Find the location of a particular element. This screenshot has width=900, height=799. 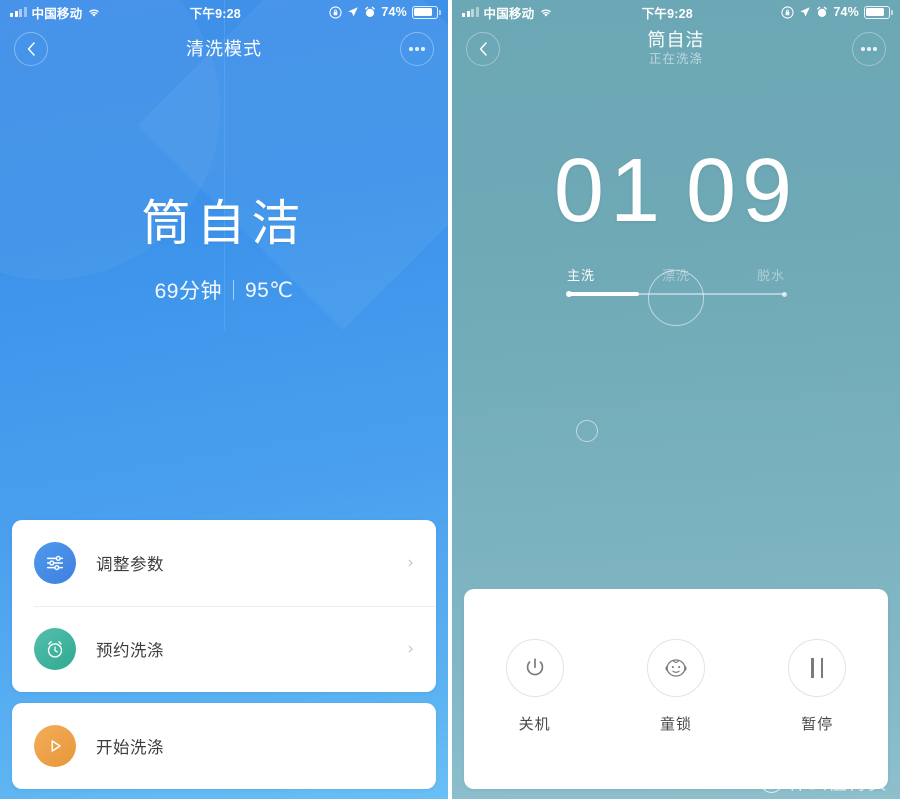

right-nav-bar: 筒自洁 正在洗涤 is located at coordinates (676, 49).